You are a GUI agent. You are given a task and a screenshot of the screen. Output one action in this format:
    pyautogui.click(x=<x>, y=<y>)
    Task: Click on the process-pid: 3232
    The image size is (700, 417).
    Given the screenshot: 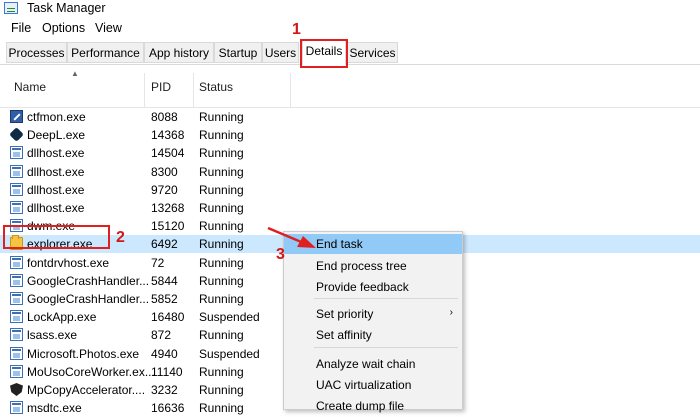 What is the action you would take?
    pyautogui.click(x=164, y=390)
    